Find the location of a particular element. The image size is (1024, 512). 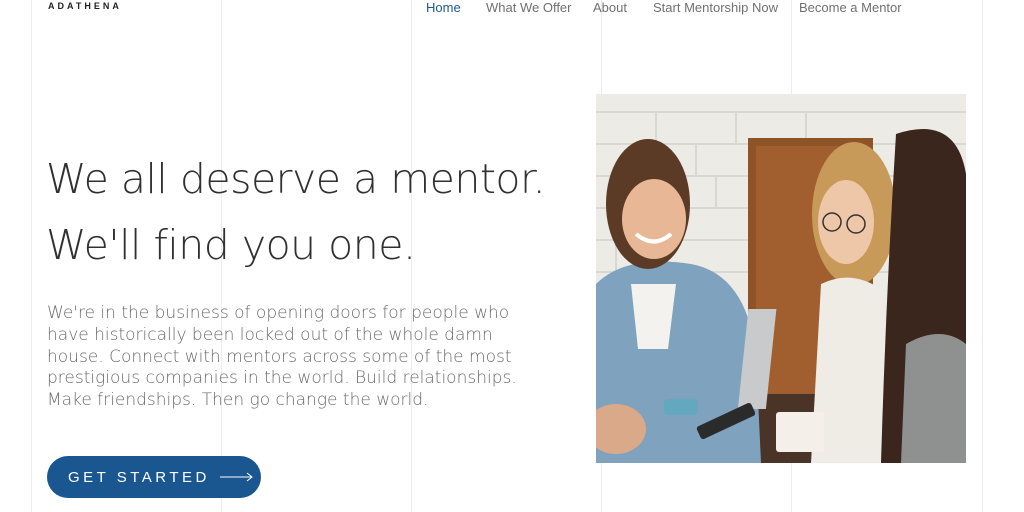

get-started-label: GET STARTED is located at coordinates (139, 477).